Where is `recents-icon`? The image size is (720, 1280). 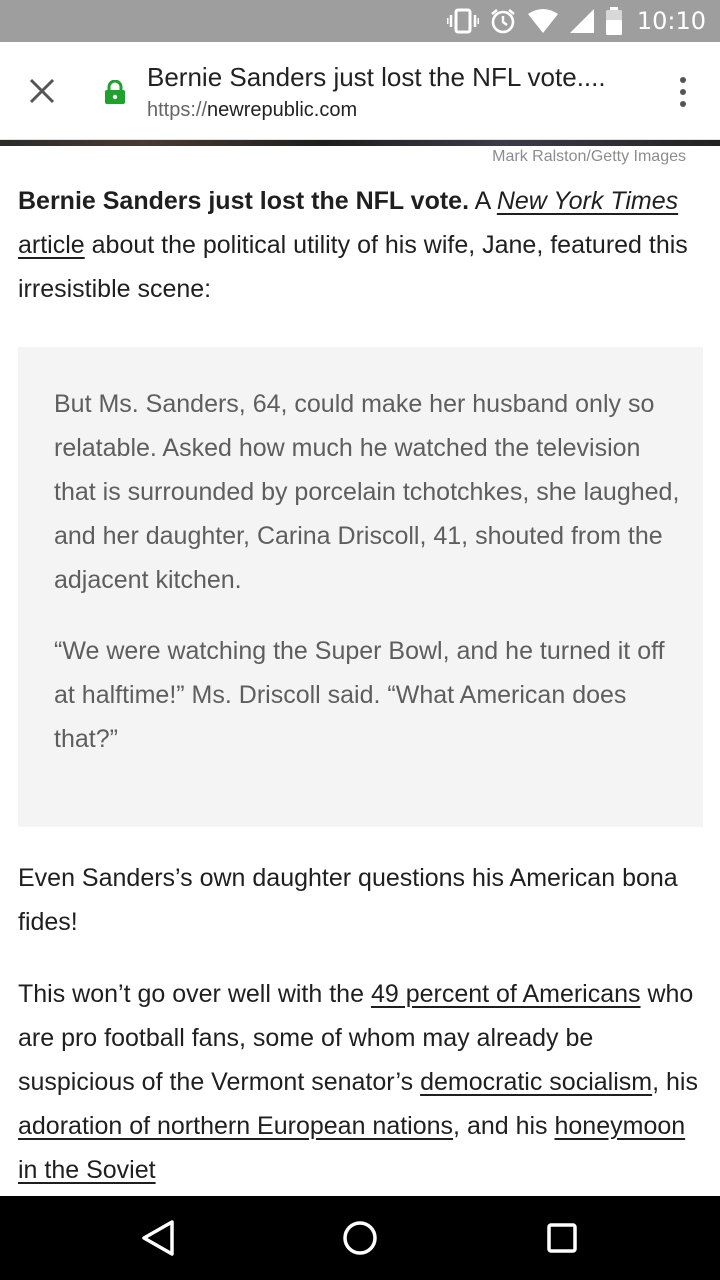
recents-icon is located at coordinates (562, 1238).